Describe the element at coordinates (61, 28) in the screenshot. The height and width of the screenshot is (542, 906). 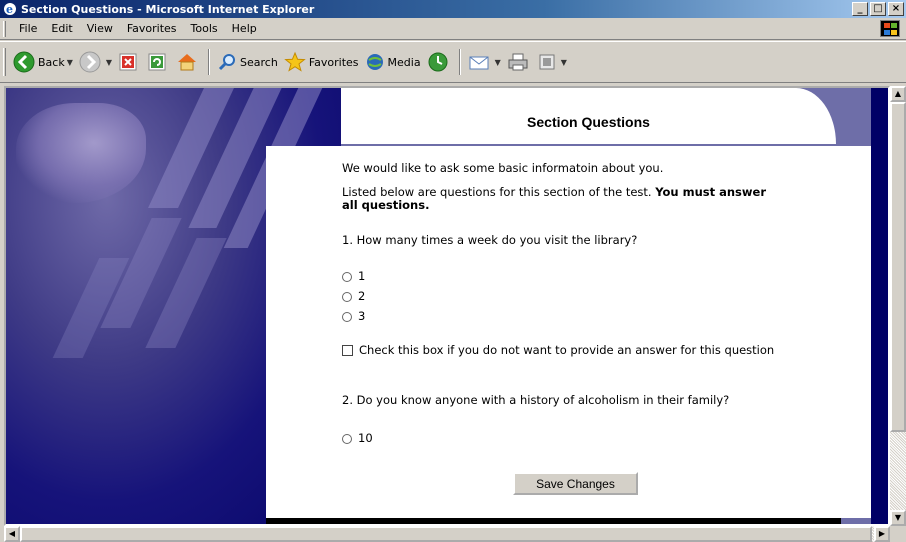
I see `menu-edit: Edit` at that location.